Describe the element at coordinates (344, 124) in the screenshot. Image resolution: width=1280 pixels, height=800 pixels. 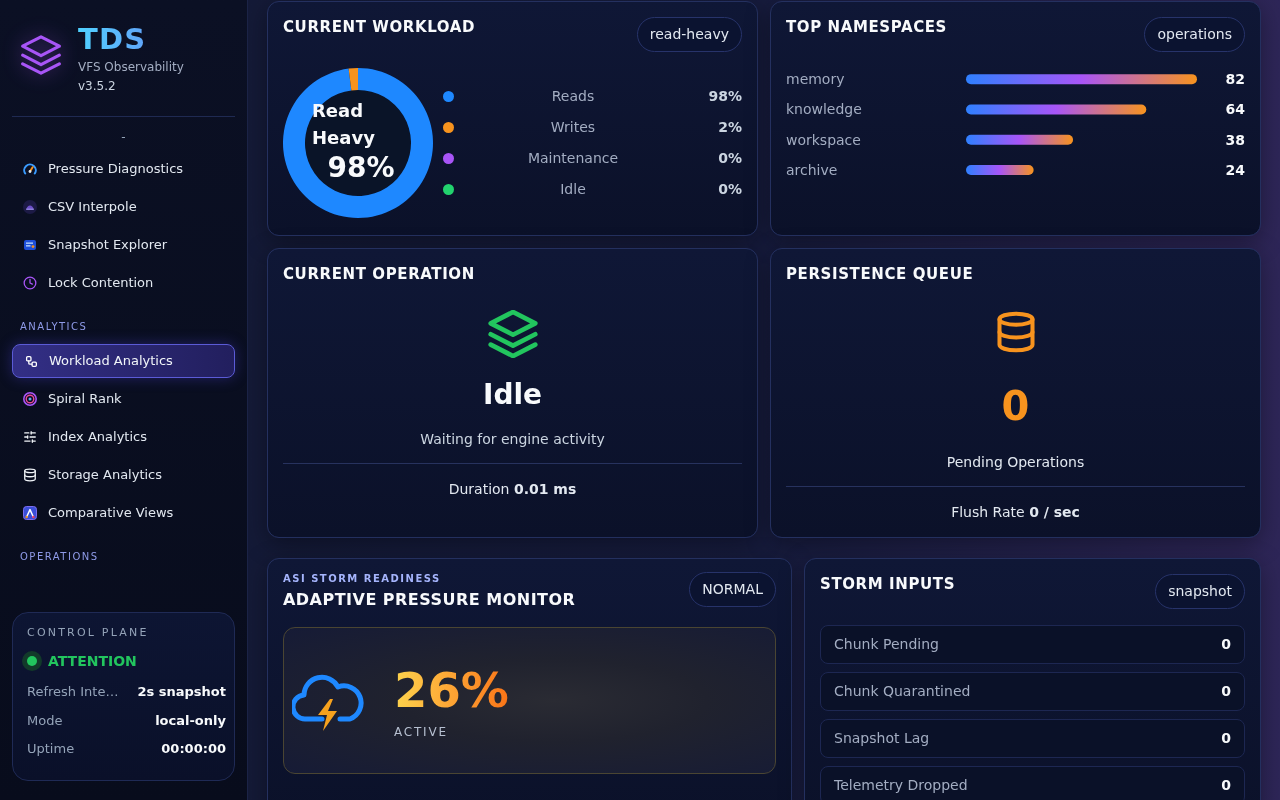
I see `donut-center-label: Read Heavy` at that location.